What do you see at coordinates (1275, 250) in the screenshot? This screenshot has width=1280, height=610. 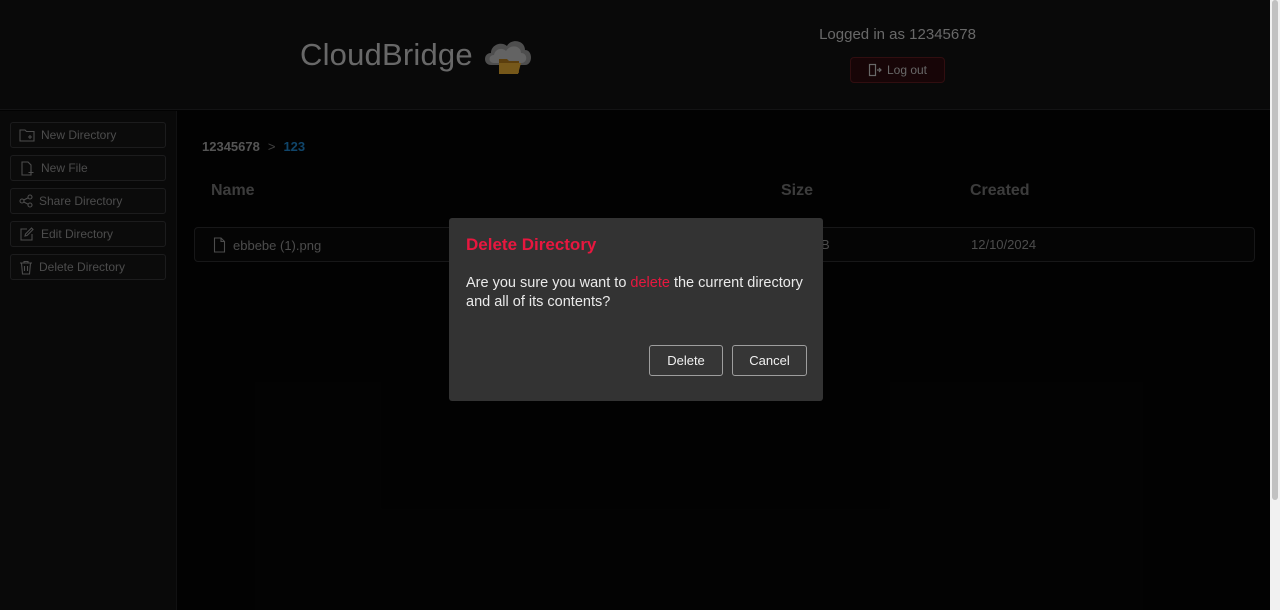 I see `scrollbar-thumb` at bounding box center [1275, 250].